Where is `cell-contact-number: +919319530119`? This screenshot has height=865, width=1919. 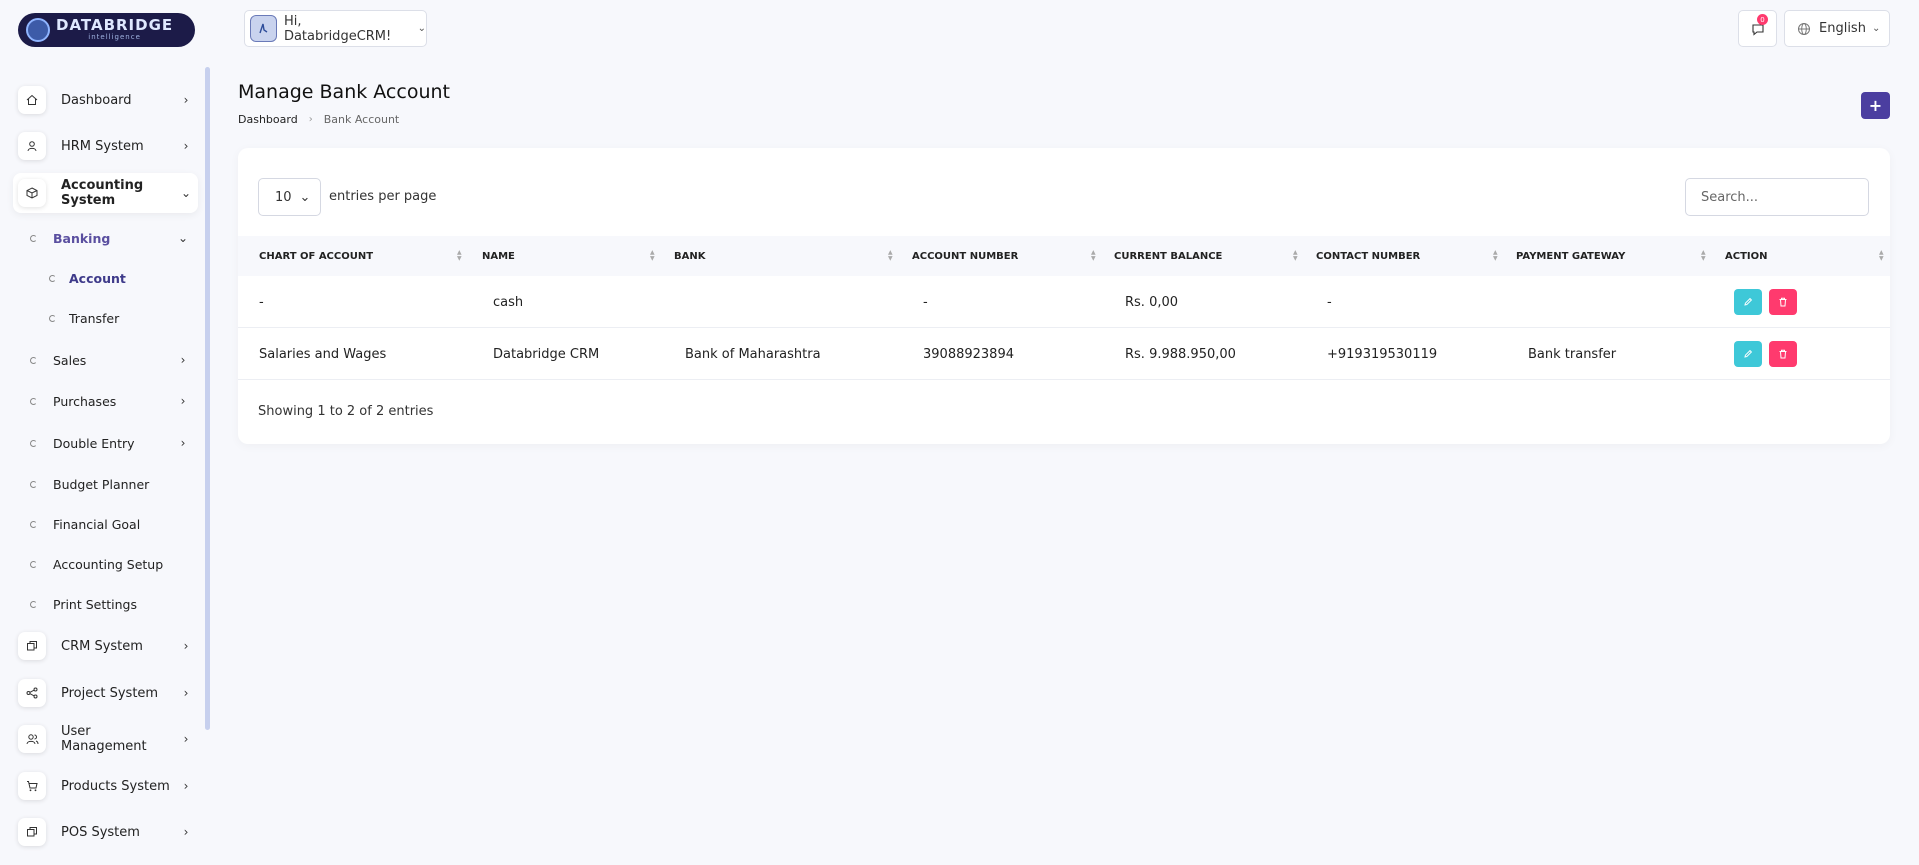
cell-contact-number: +919319530119 is located at coordinates (1382, 354).